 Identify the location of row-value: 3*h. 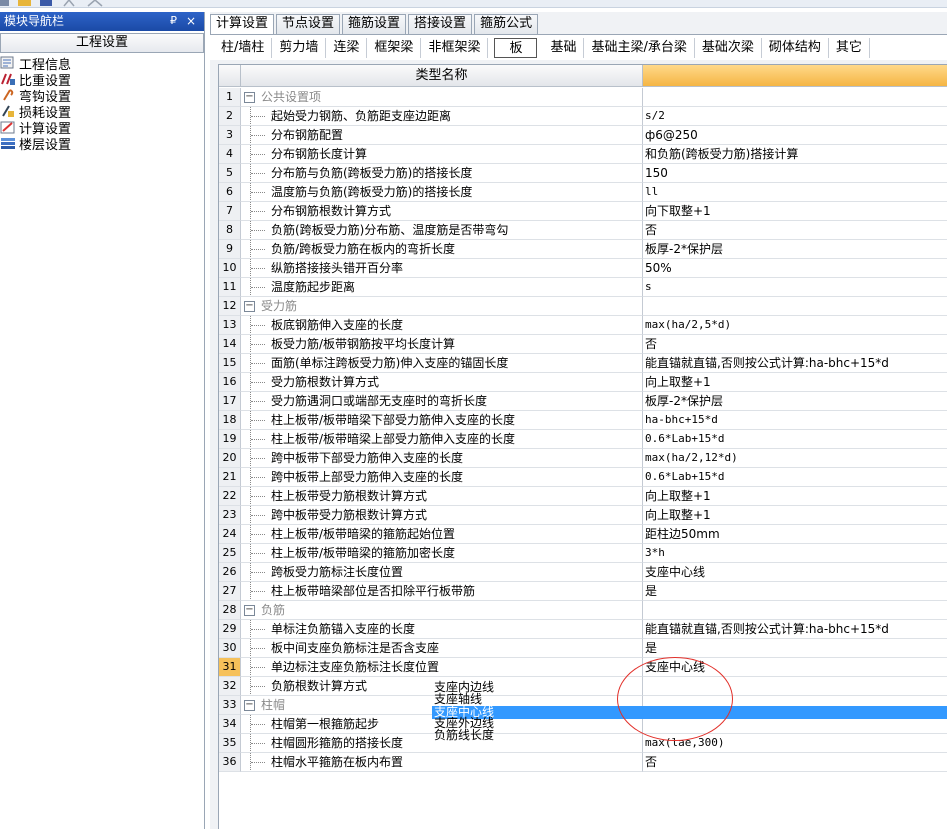
(795, 553).